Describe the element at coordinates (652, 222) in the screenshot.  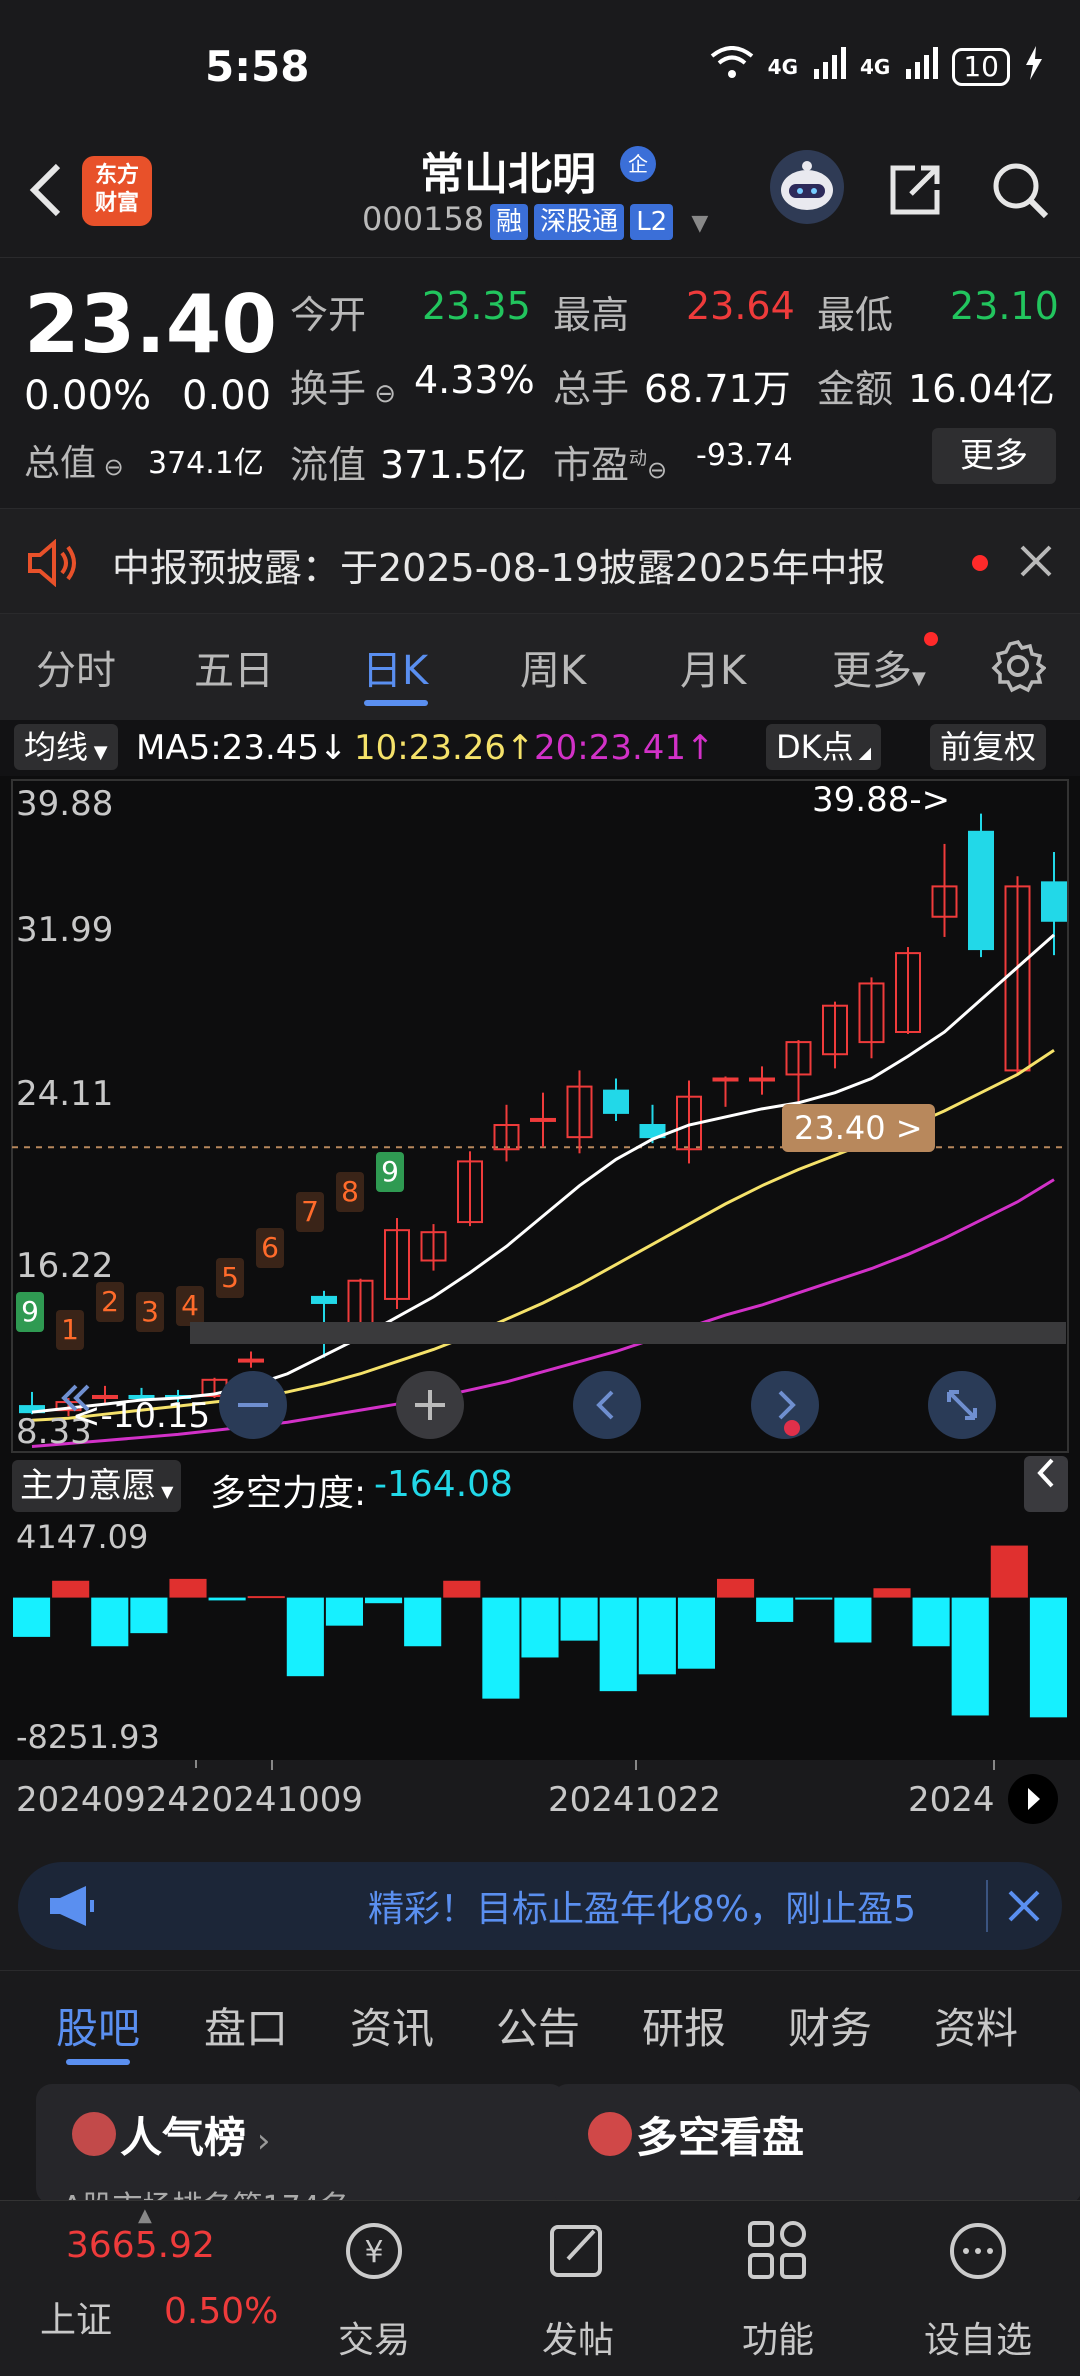
I see `level2-tag: L2` at that location.